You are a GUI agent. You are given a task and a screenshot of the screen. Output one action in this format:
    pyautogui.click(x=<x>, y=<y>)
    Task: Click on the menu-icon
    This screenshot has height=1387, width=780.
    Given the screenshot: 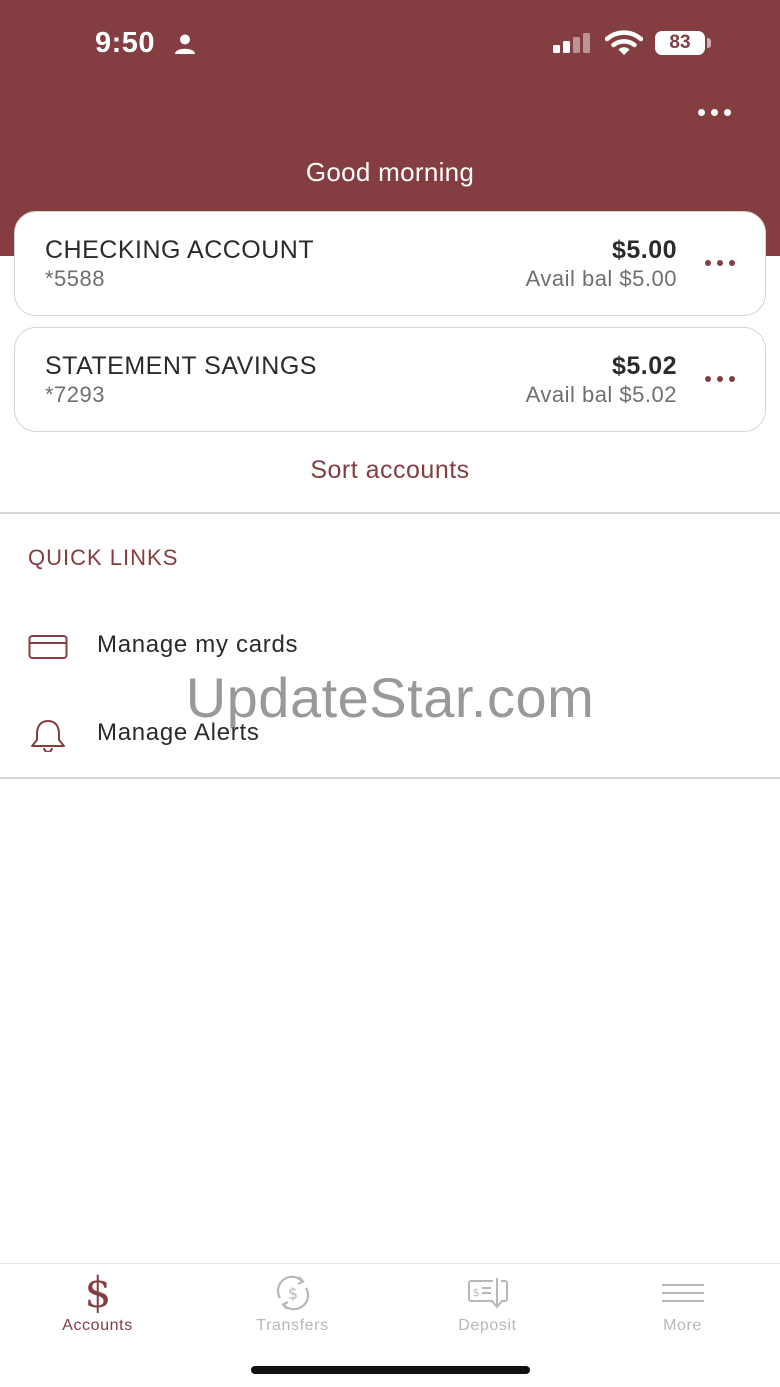 What is the action you would take?
    pyautogui.click(x=683, y=1293)
    